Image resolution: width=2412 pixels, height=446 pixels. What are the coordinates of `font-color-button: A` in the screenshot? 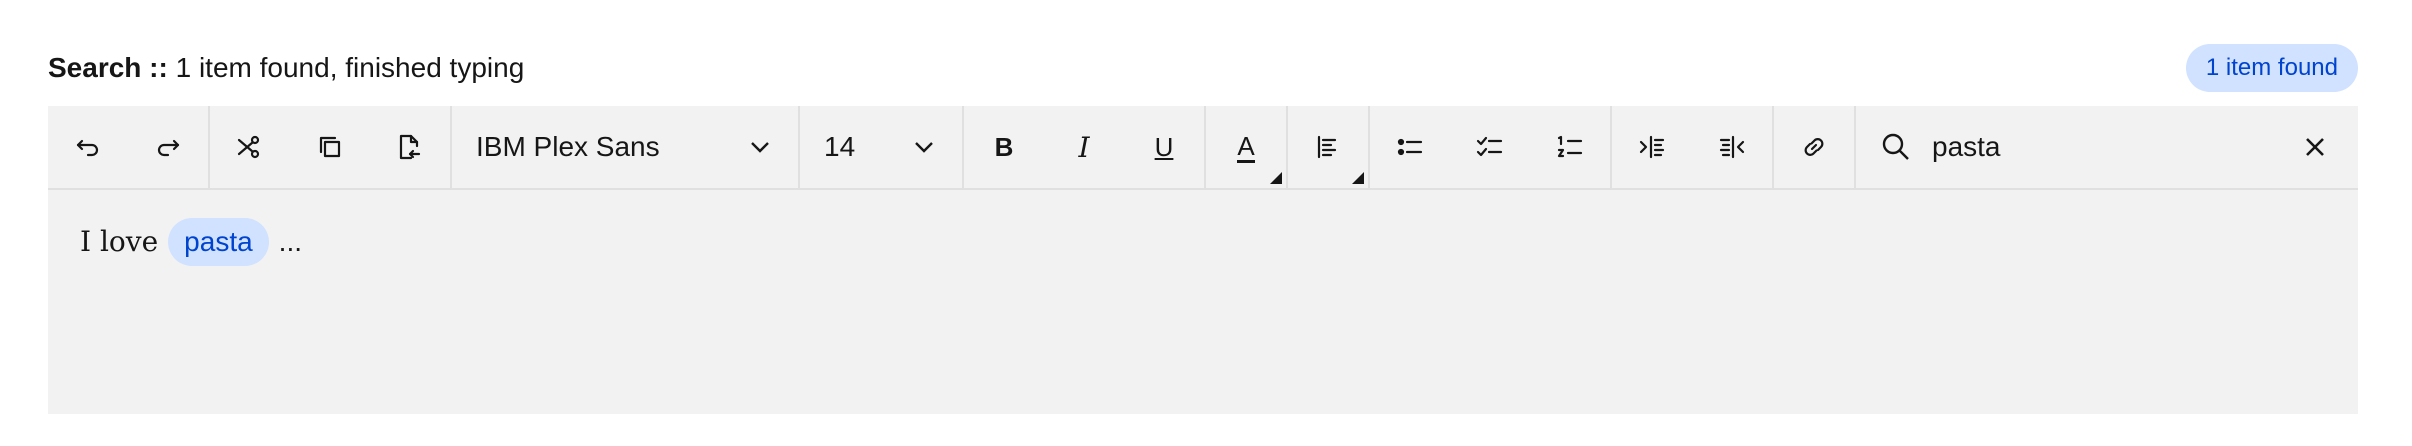 It's located at (1246, 147).